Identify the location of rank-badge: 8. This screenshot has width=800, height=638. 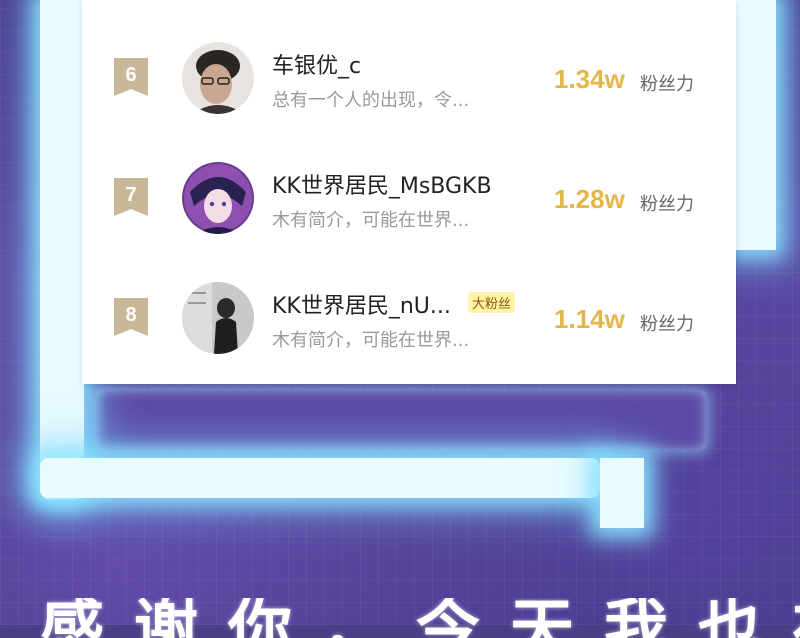
(131, 317).